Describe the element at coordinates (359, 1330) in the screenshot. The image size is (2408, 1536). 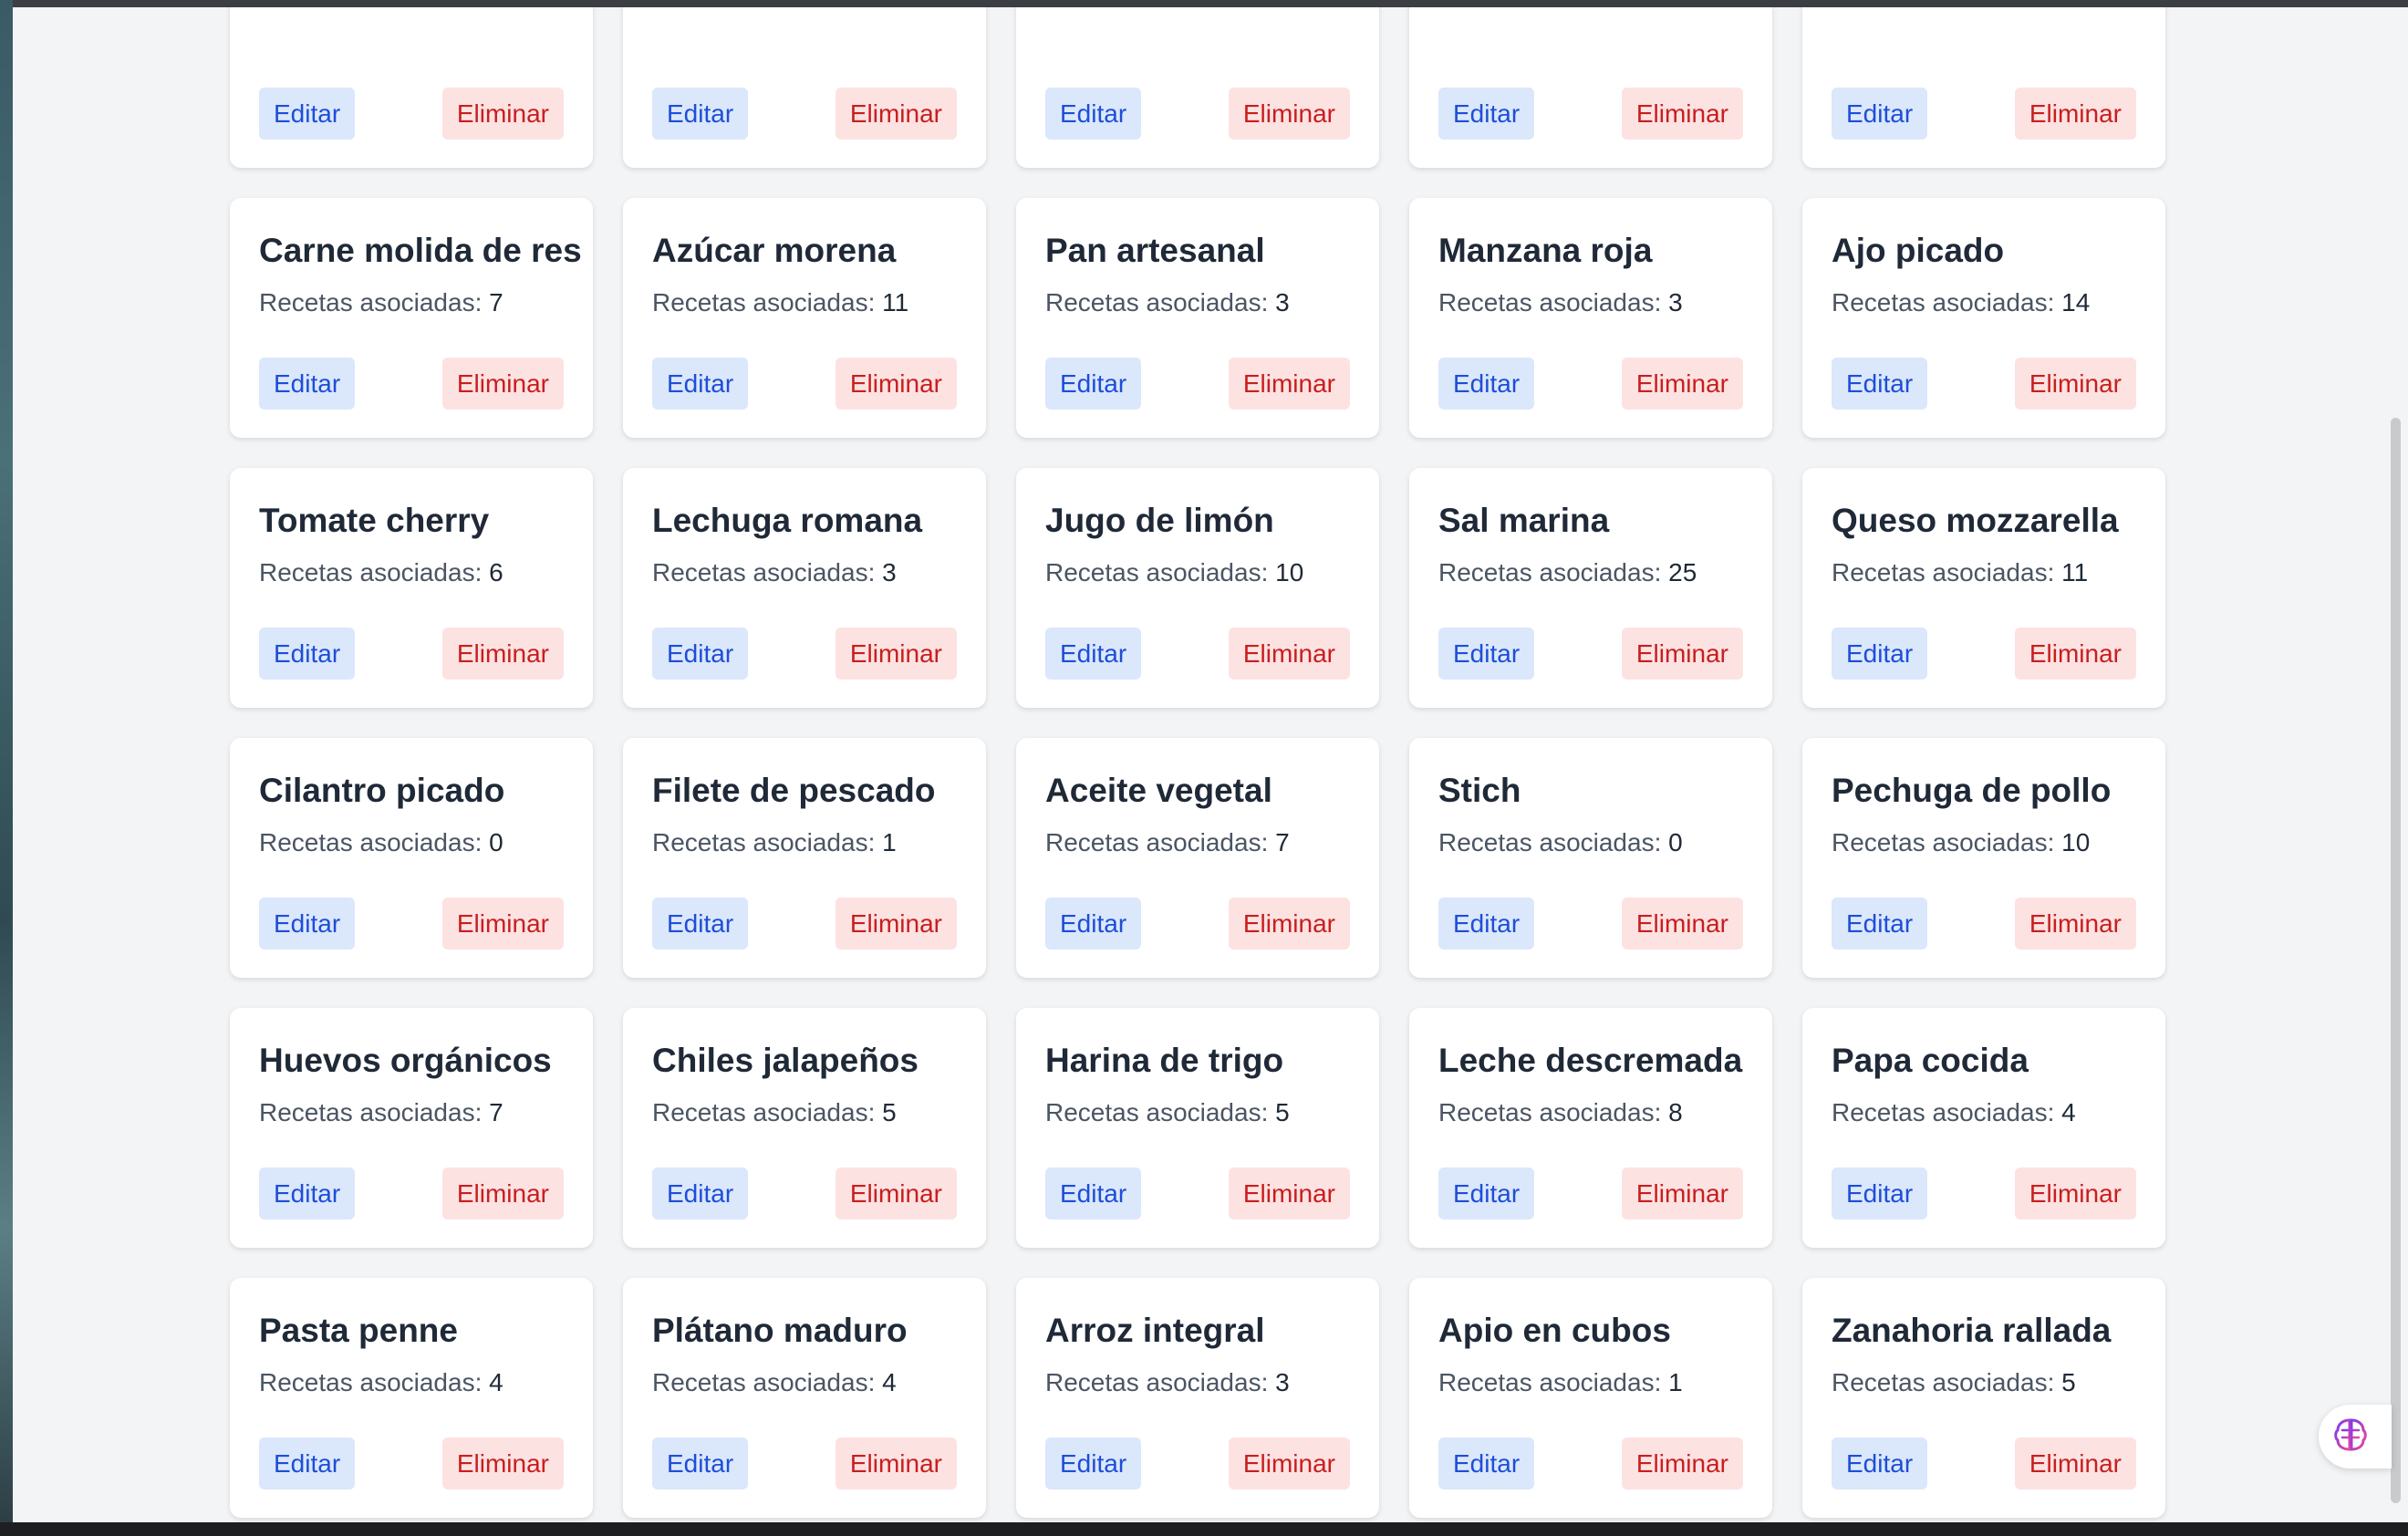
I see `ingredient-name: Pasta penne` at that location.